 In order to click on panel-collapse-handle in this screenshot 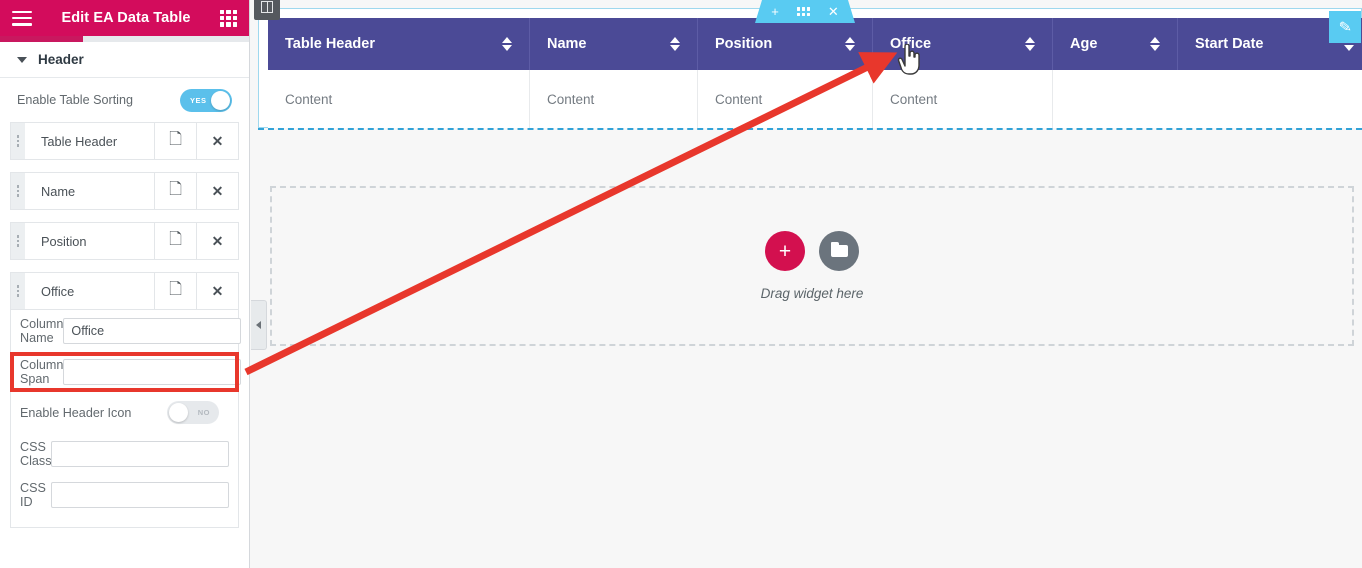, I will do `click(259, 325)`.